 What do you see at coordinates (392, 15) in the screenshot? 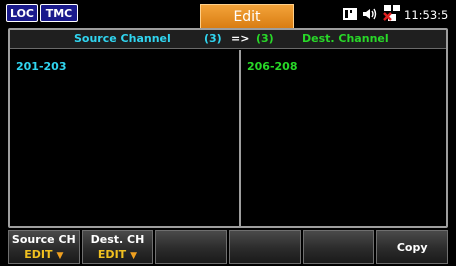
I see `network-icon` at bounding box center [392, 15].